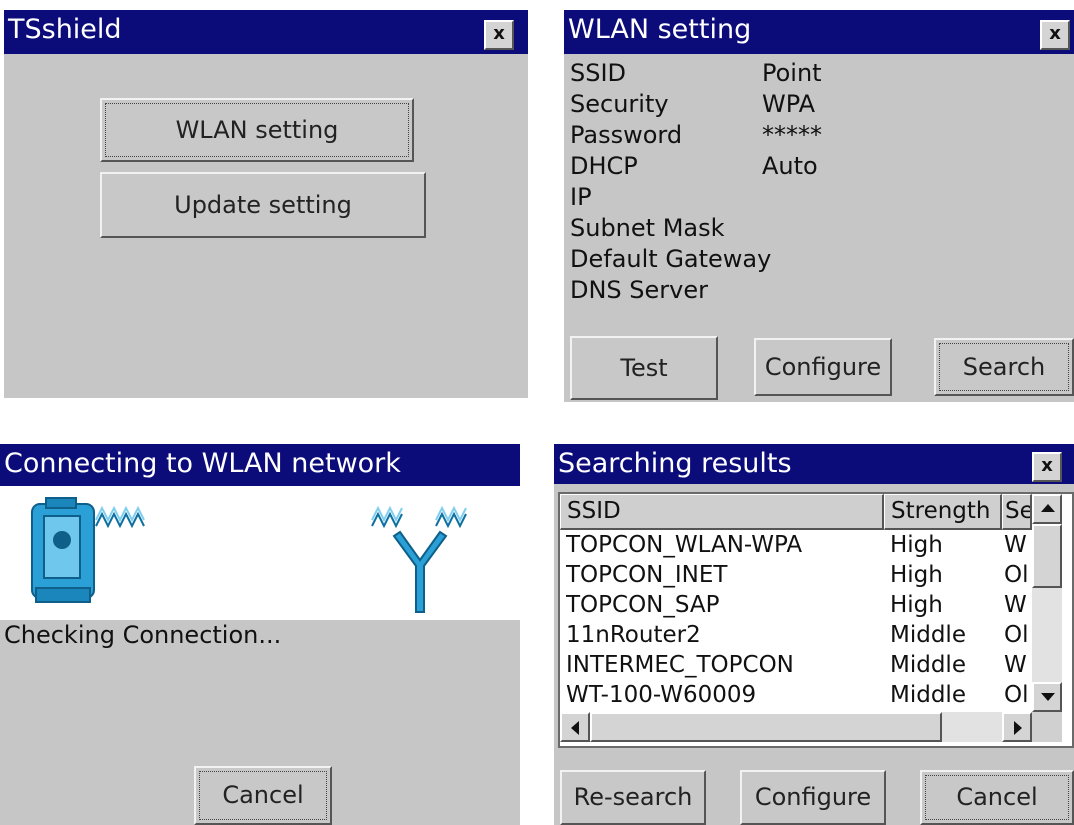  Describe the element at coordinates (722, 512) in the screenshot. I see `column-header-ssid: SSID` at that location.